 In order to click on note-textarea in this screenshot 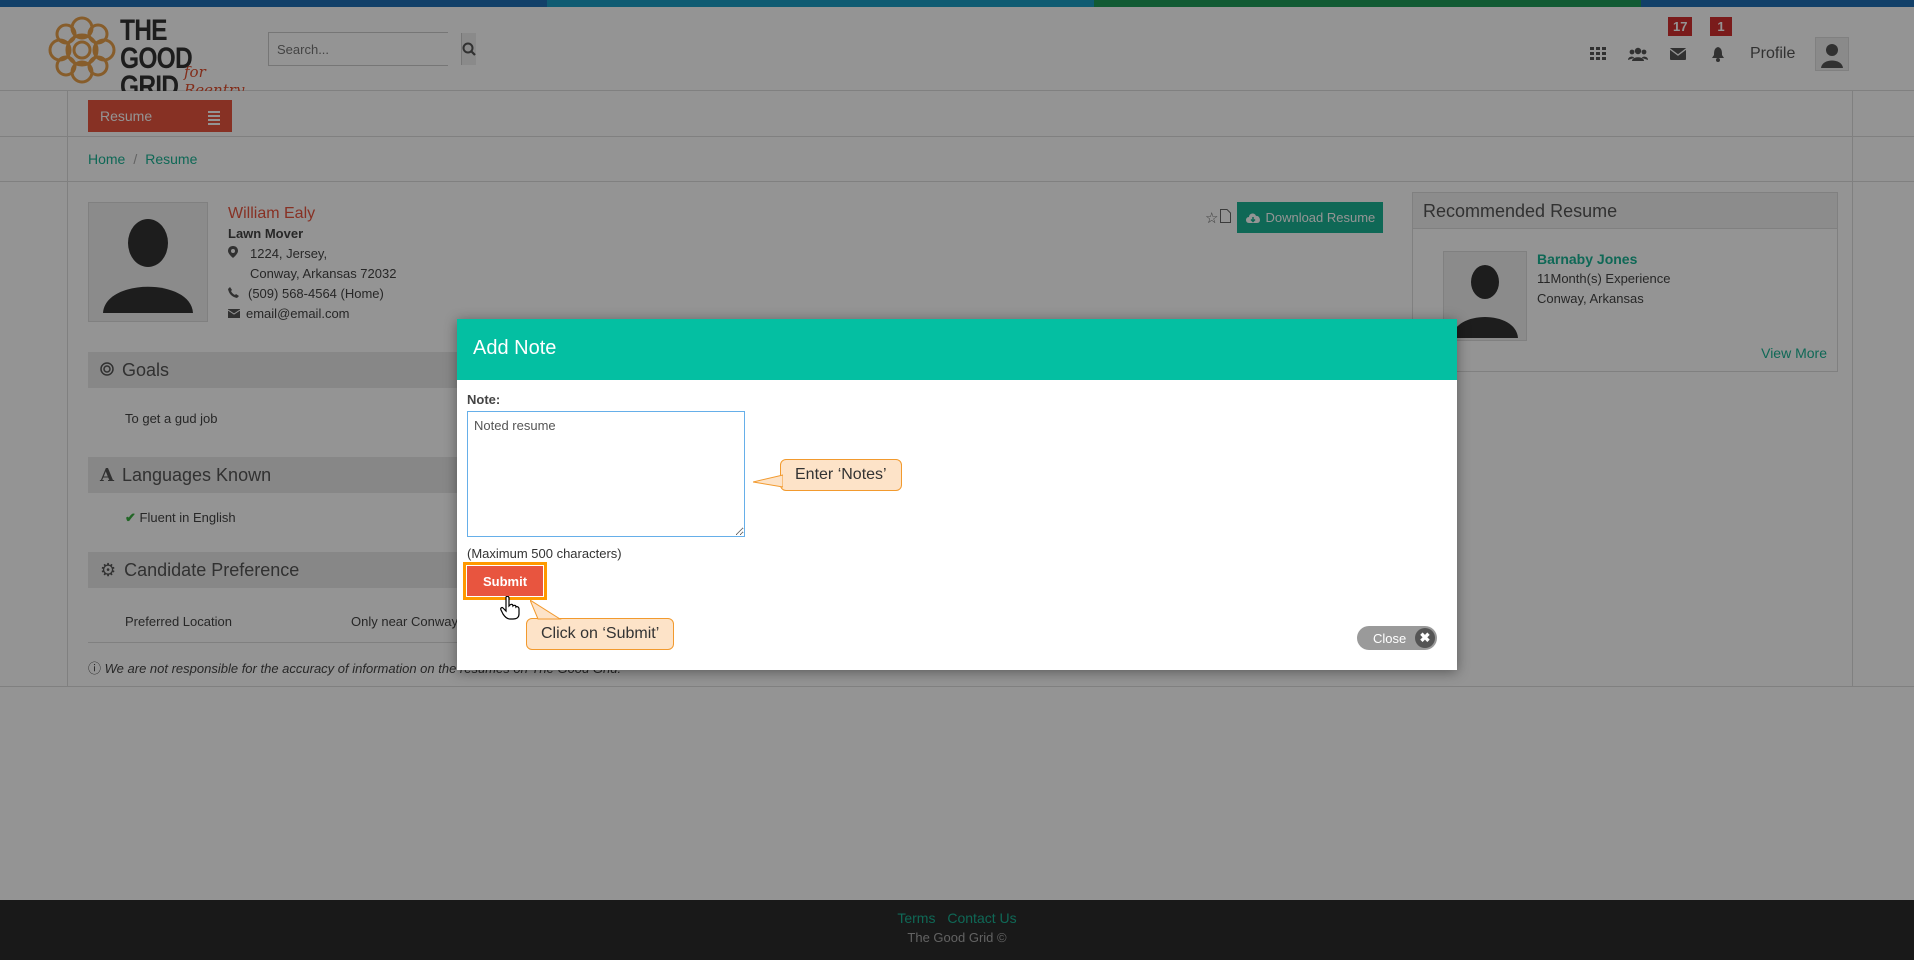, I will do `click(606, 474)`.